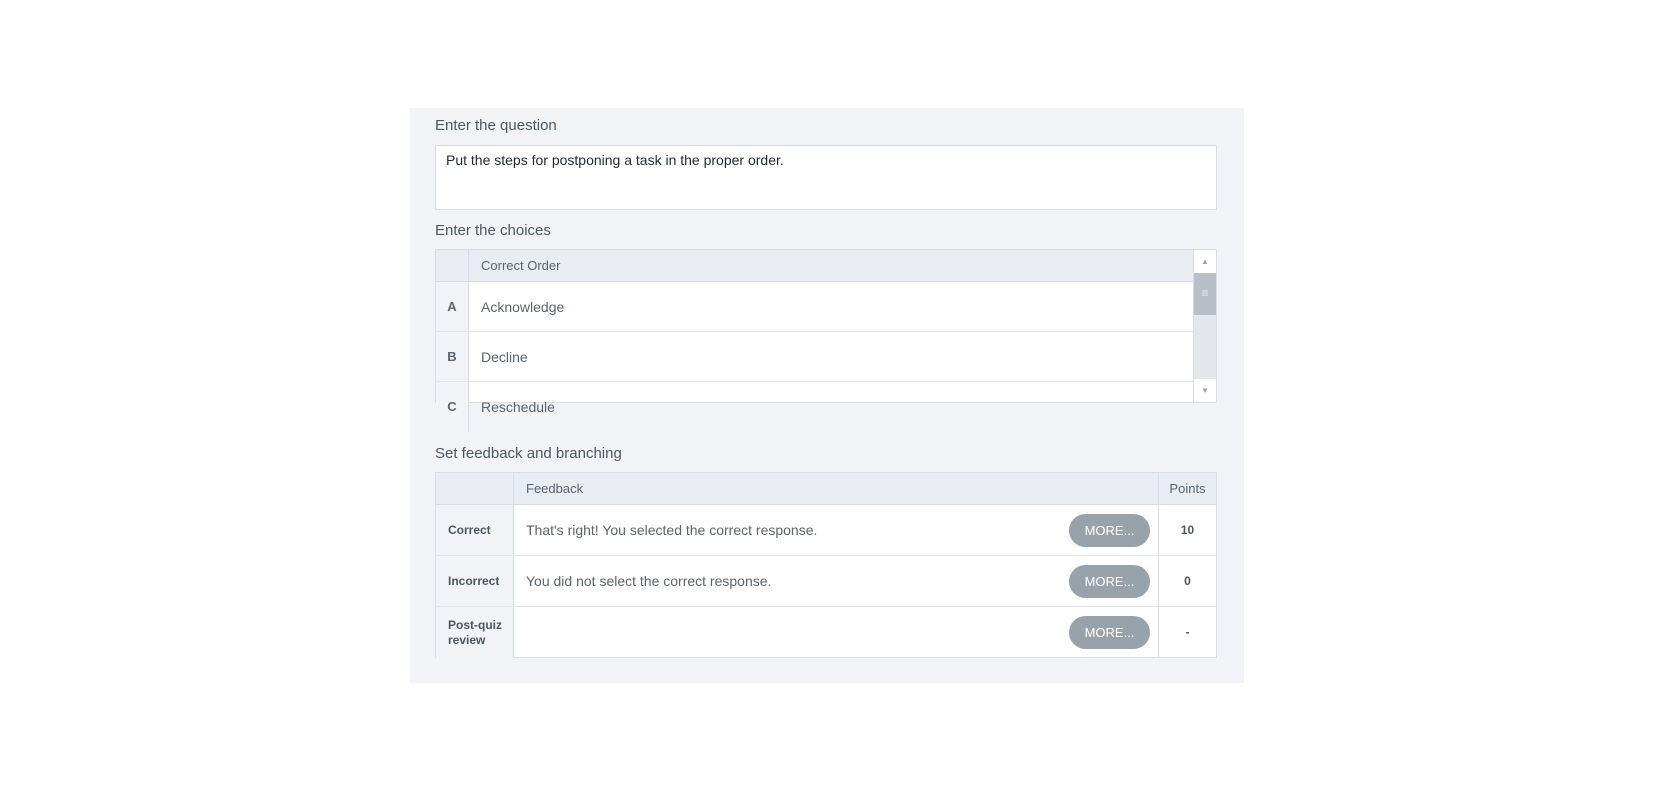 The image size is (1680, 795). I want to click on choices-section-label: Enter the choices, so click(493, 230).